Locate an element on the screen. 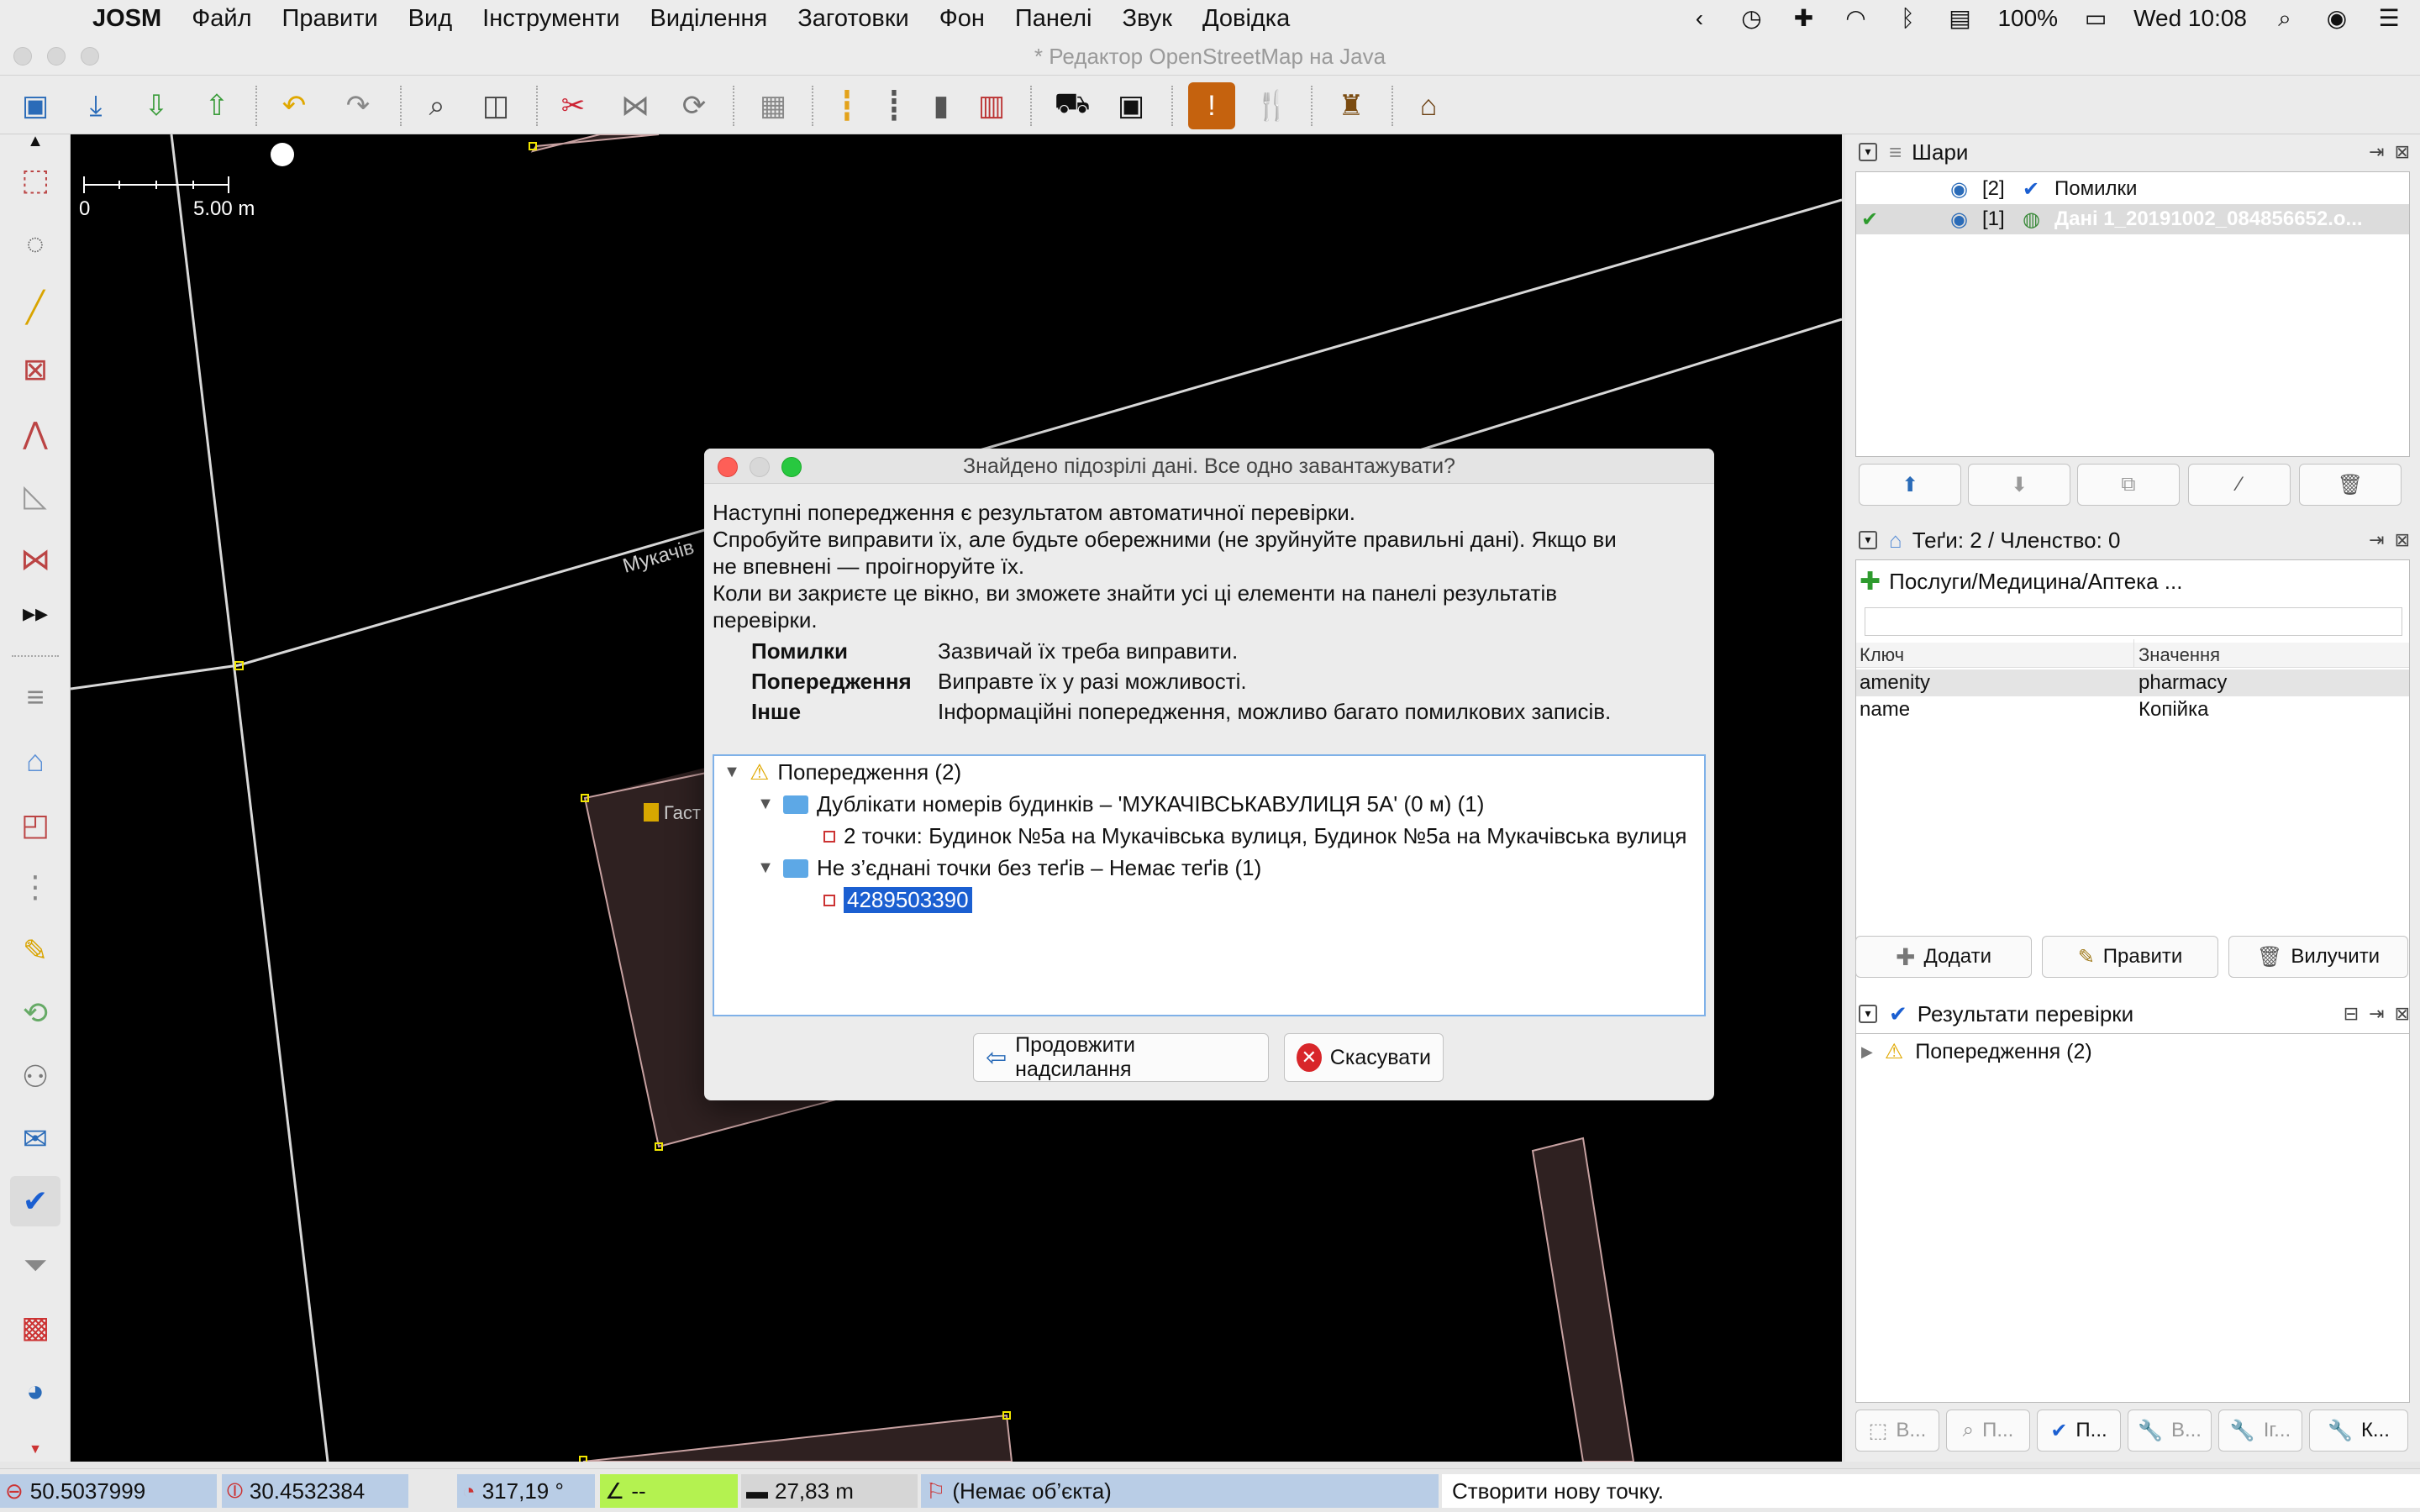 The height and width of the screenshot is (1512, 2420). road-preset-icon: ┇ is located at coordinates (847, 105).